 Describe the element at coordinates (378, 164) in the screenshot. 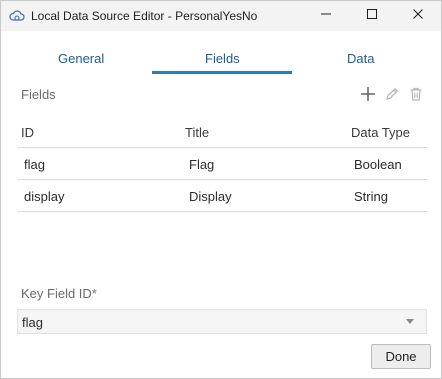

I see `cell-data-type: Boolean` at that location.